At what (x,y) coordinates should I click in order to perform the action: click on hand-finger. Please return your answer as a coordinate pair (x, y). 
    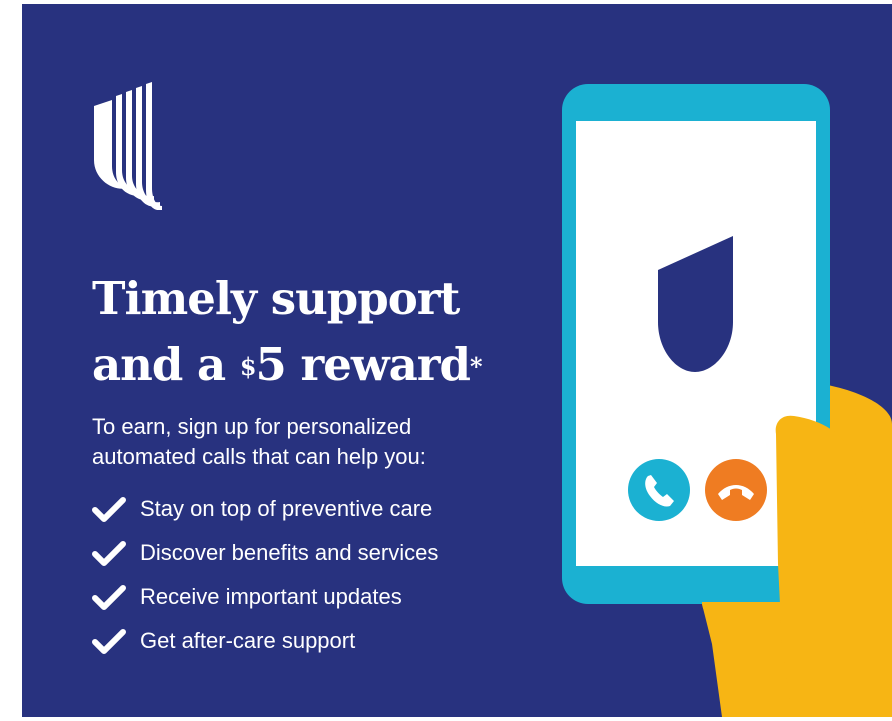
    Looking at the image, I should click on (742, 611).